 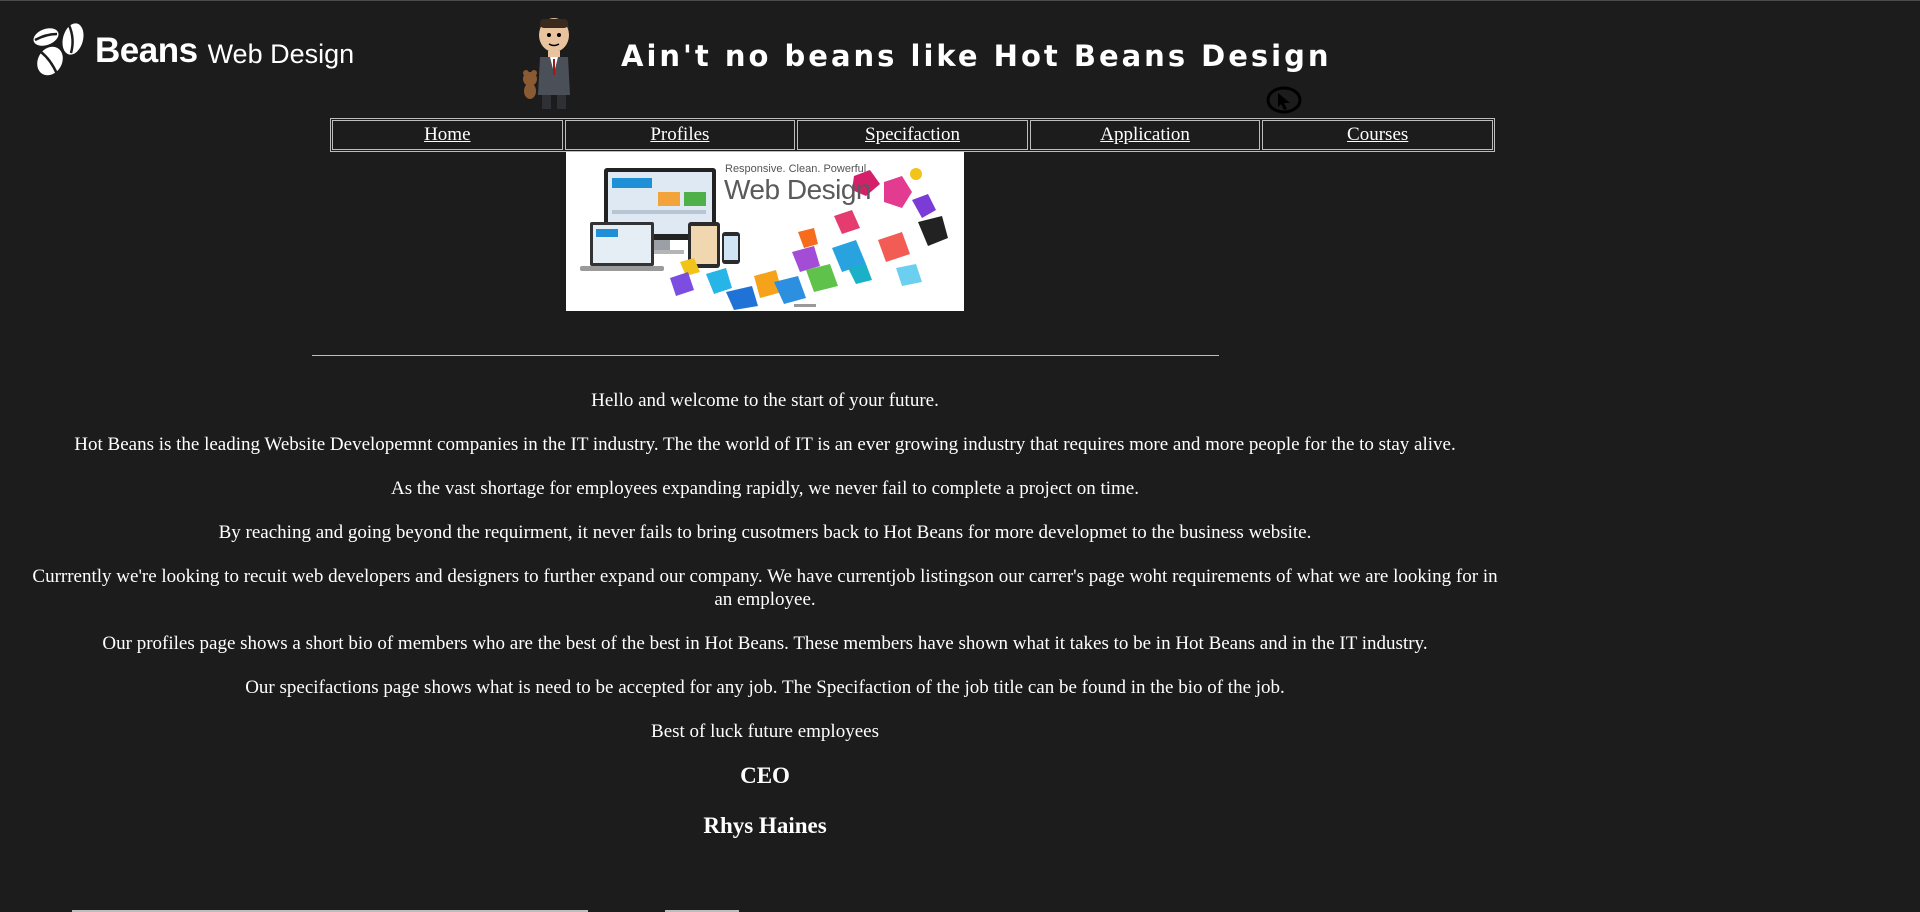 I want to click on nav-item-home: Home, so click(x=447, y=135).